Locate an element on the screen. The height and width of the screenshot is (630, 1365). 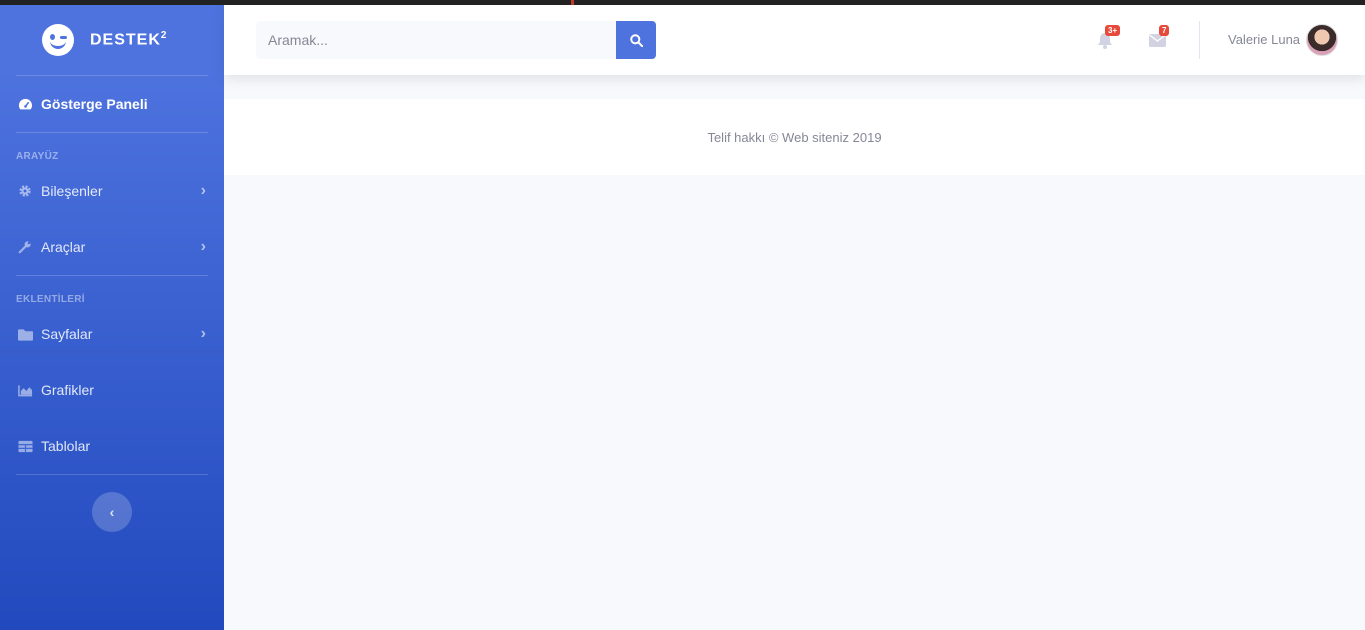
copyright-text: Telif hakkı © Web siteniz 2019 is located at coordinates (794, 137).